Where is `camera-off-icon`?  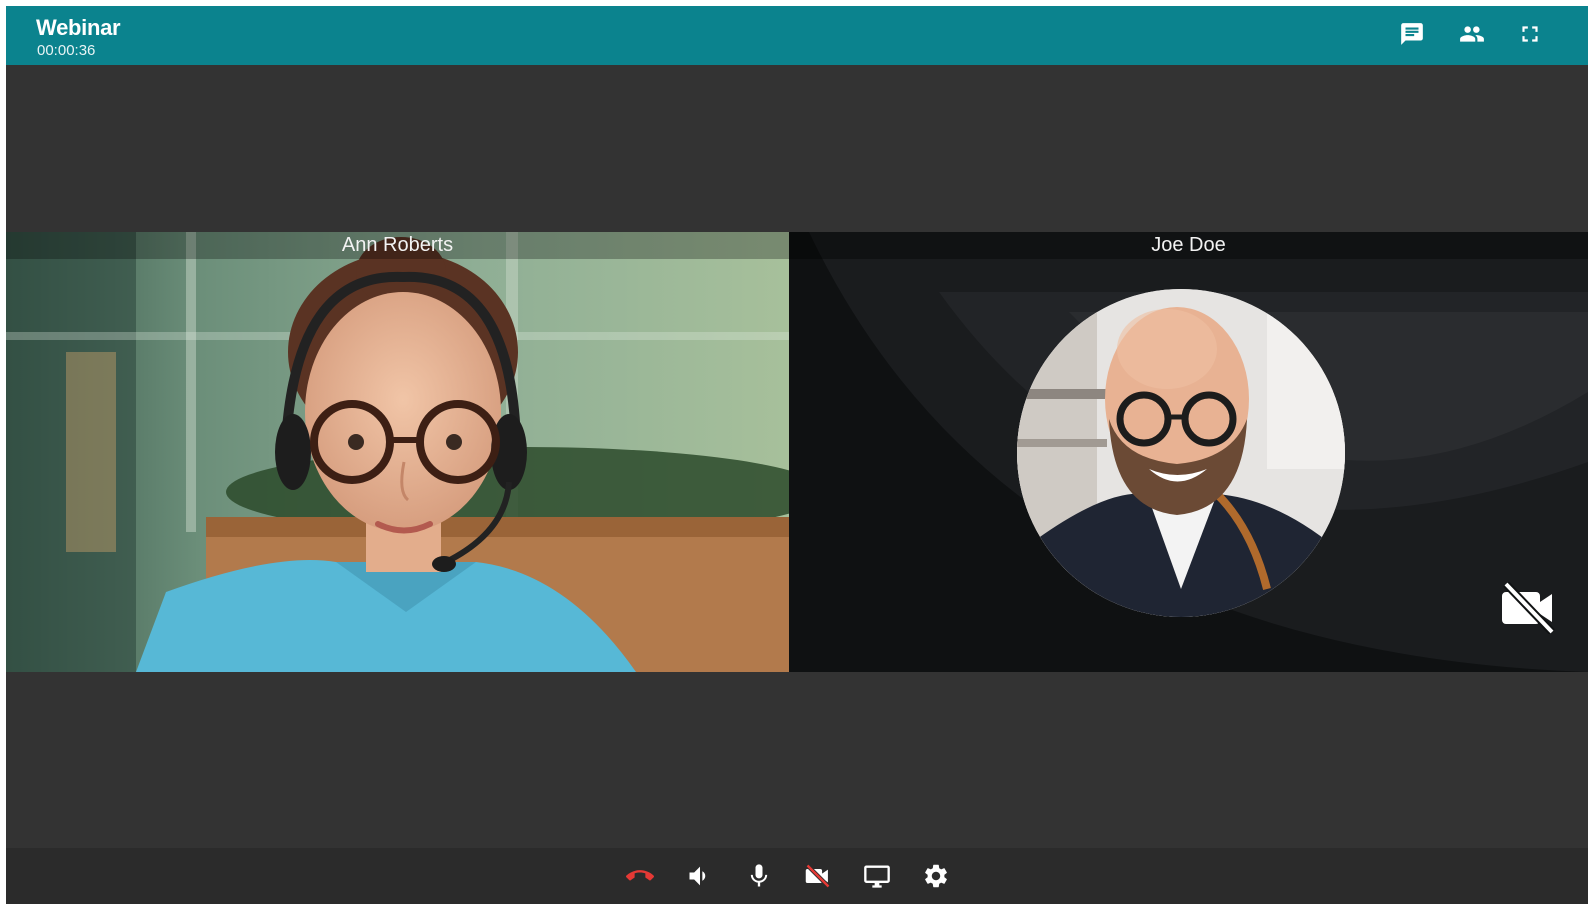 camera-off-icon is located at coordinates (818, 878).